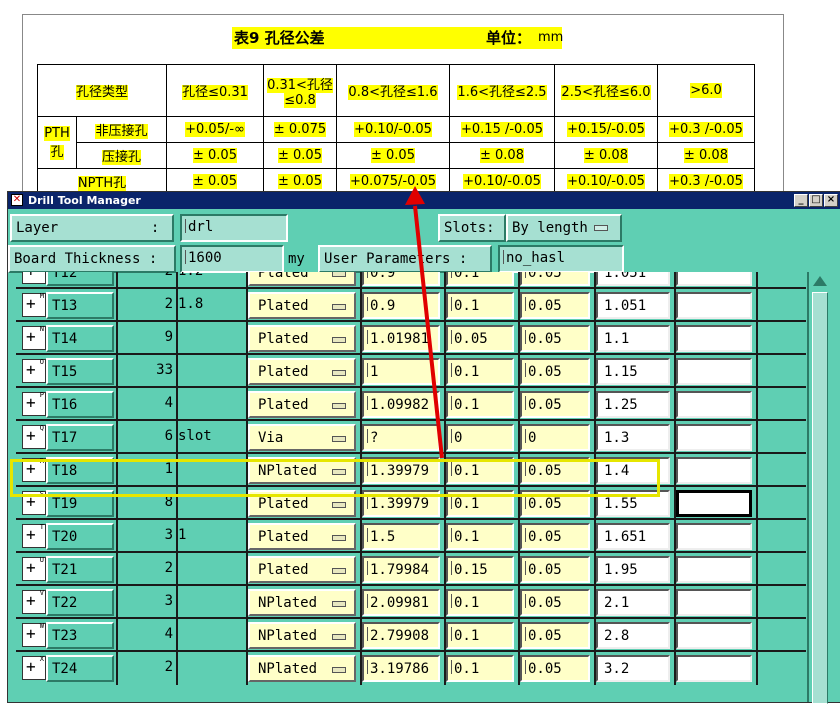 The height and width of the screenshot is (704, 840). I want to click on scroll-thumb, so click(820, 498).